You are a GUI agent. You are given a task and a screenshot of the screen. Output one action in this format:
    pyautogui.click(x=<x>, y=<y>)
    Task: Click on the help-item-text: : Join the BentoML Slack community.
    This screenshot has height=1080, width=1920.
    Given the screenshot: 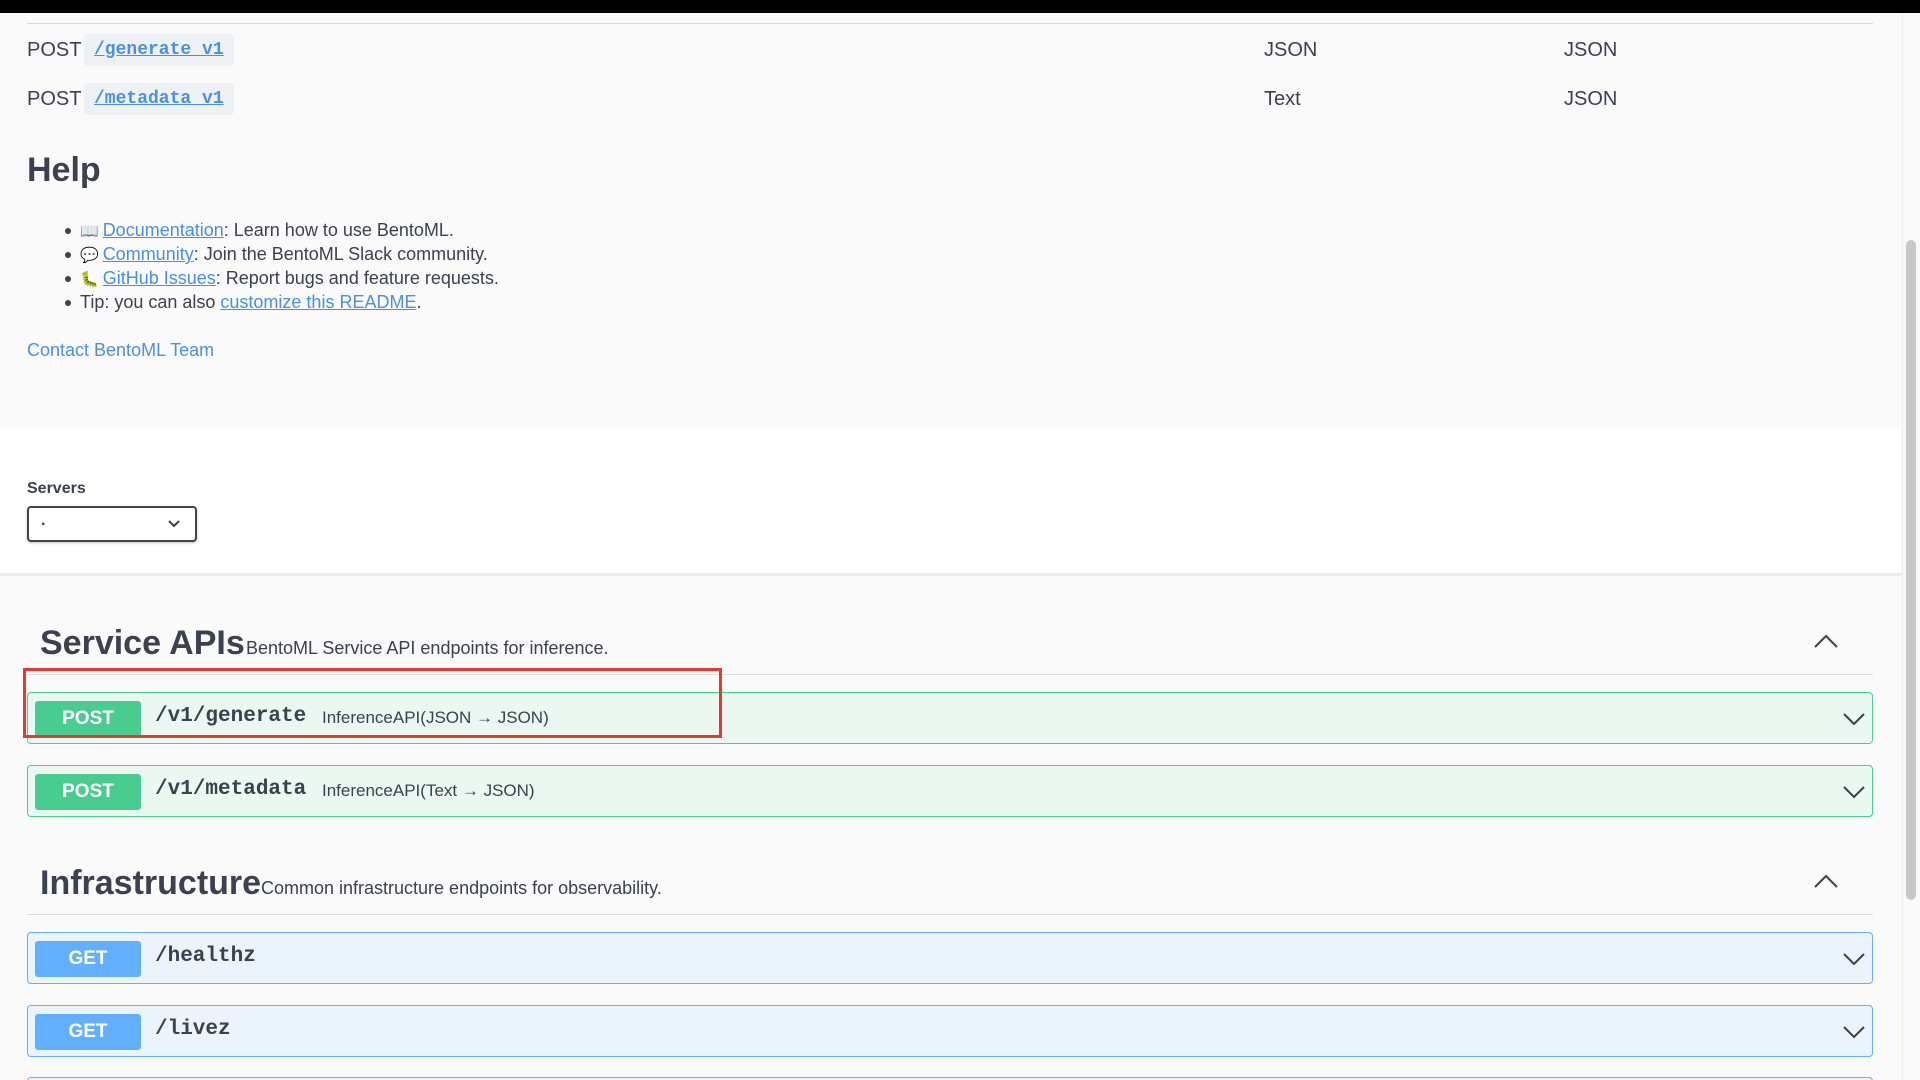 What is the action you would take?
    pyautogui.click(x=340, y=254)
    